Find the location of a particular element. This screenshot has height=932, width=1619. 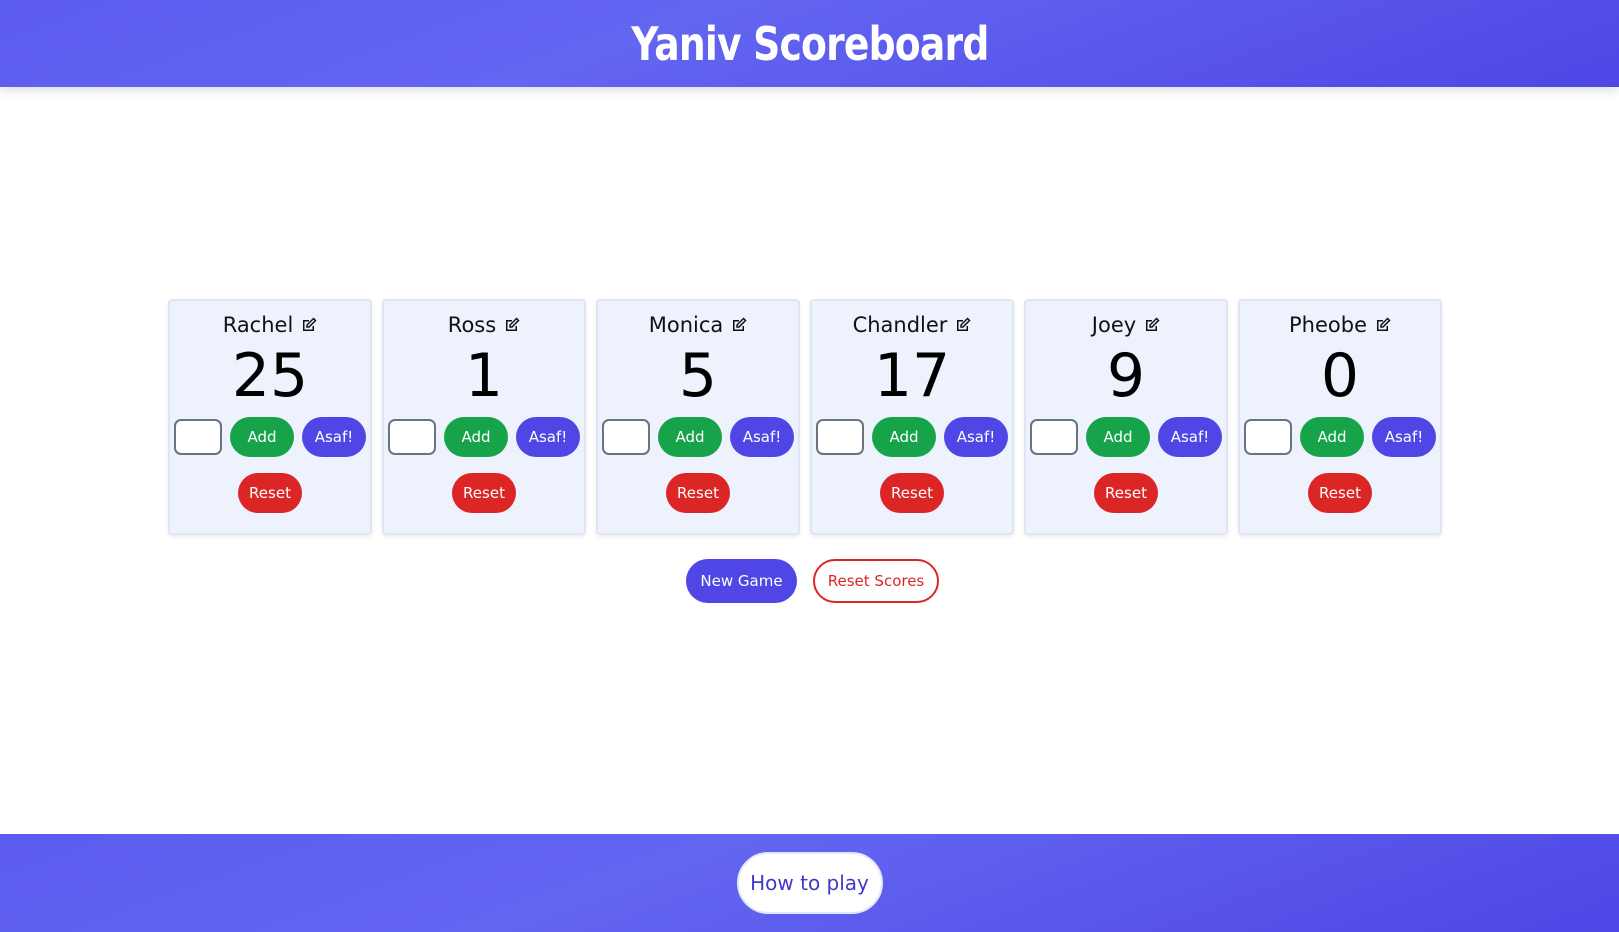

page-footer: How to play is located at coordinates (809, 883).